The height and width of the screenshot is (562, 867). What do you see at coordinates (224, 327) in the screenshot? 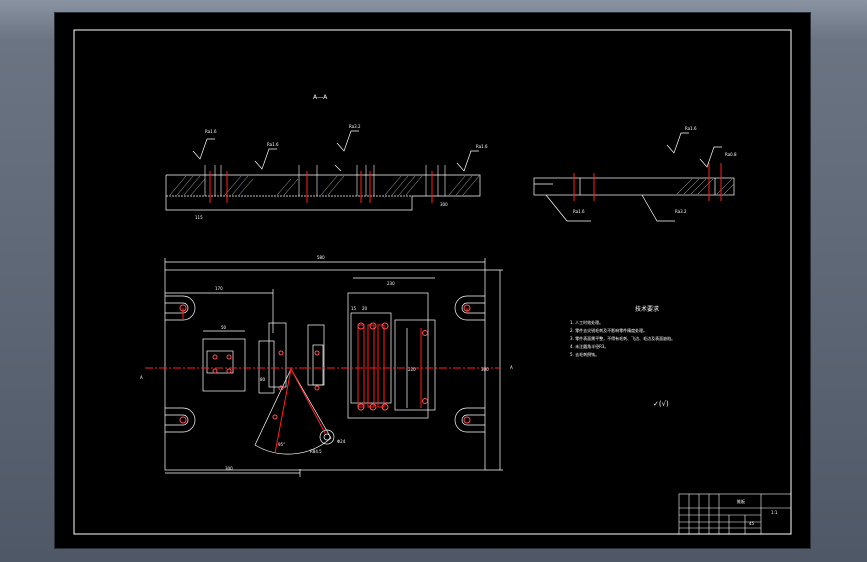
I see `svg-text: 50` at bounding box center [224, 327].